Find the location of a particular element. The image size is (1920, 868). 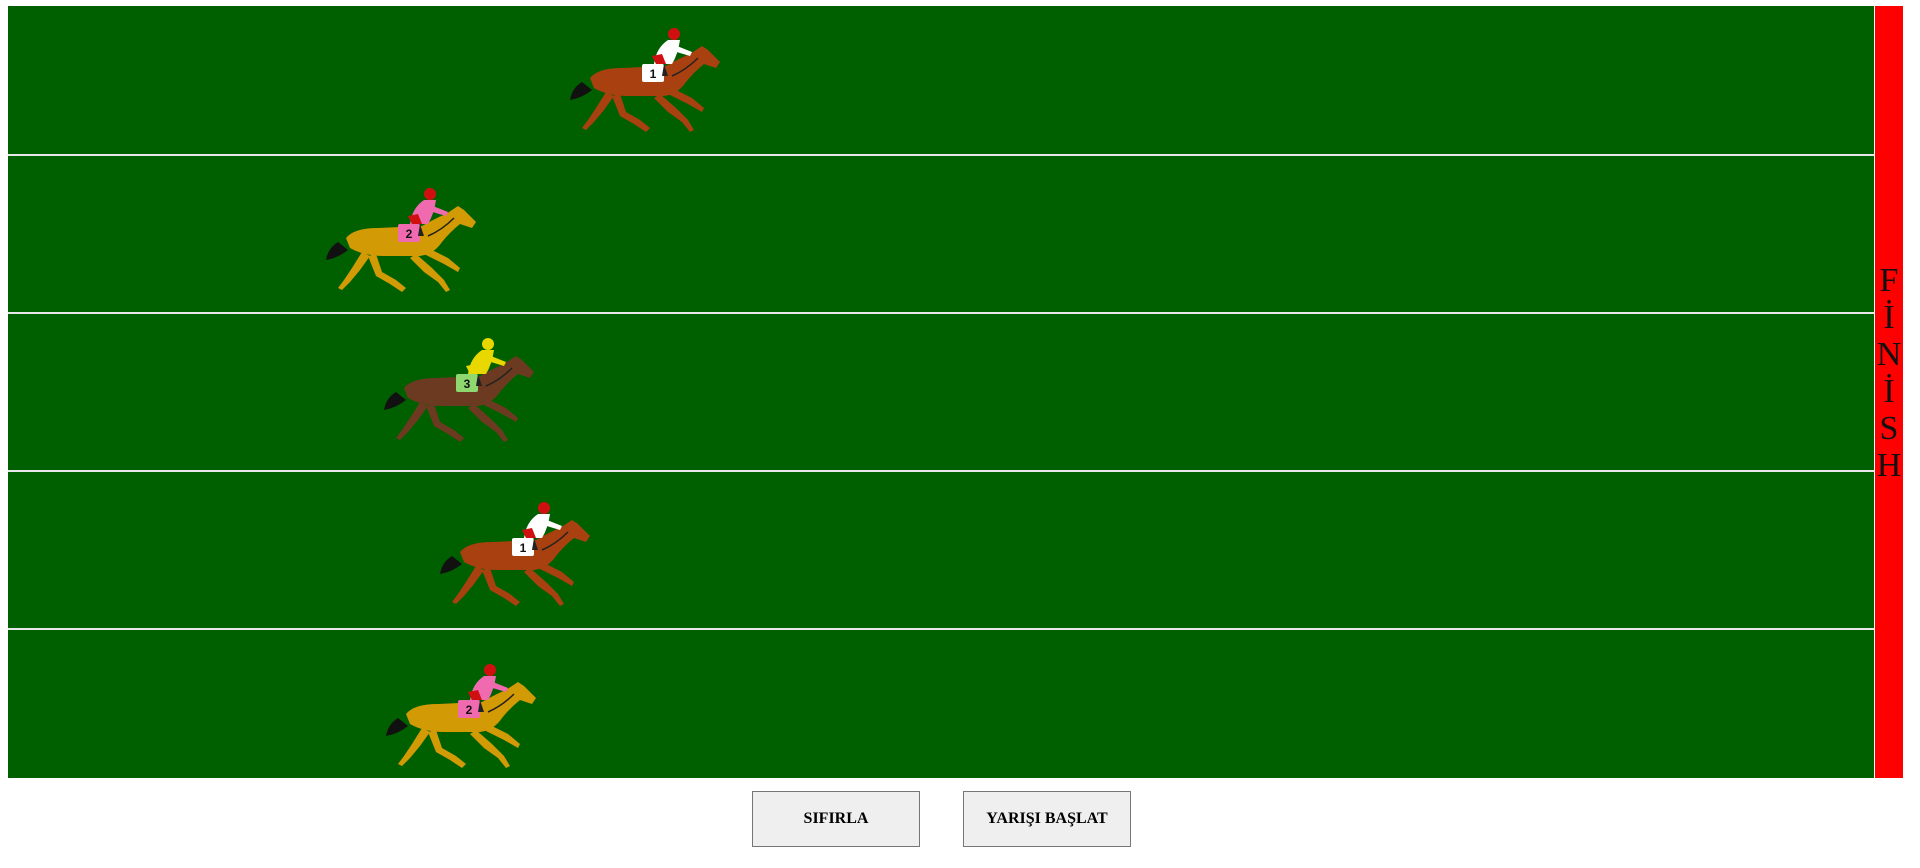

finish-letter: N is located at coordinates (1889, 354).